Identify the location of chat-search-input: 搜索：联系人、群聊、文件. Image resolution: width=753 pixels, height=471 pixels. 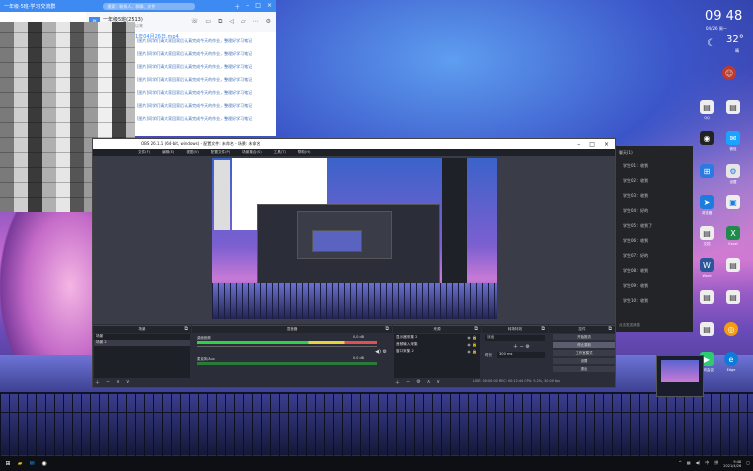
(149, 6).